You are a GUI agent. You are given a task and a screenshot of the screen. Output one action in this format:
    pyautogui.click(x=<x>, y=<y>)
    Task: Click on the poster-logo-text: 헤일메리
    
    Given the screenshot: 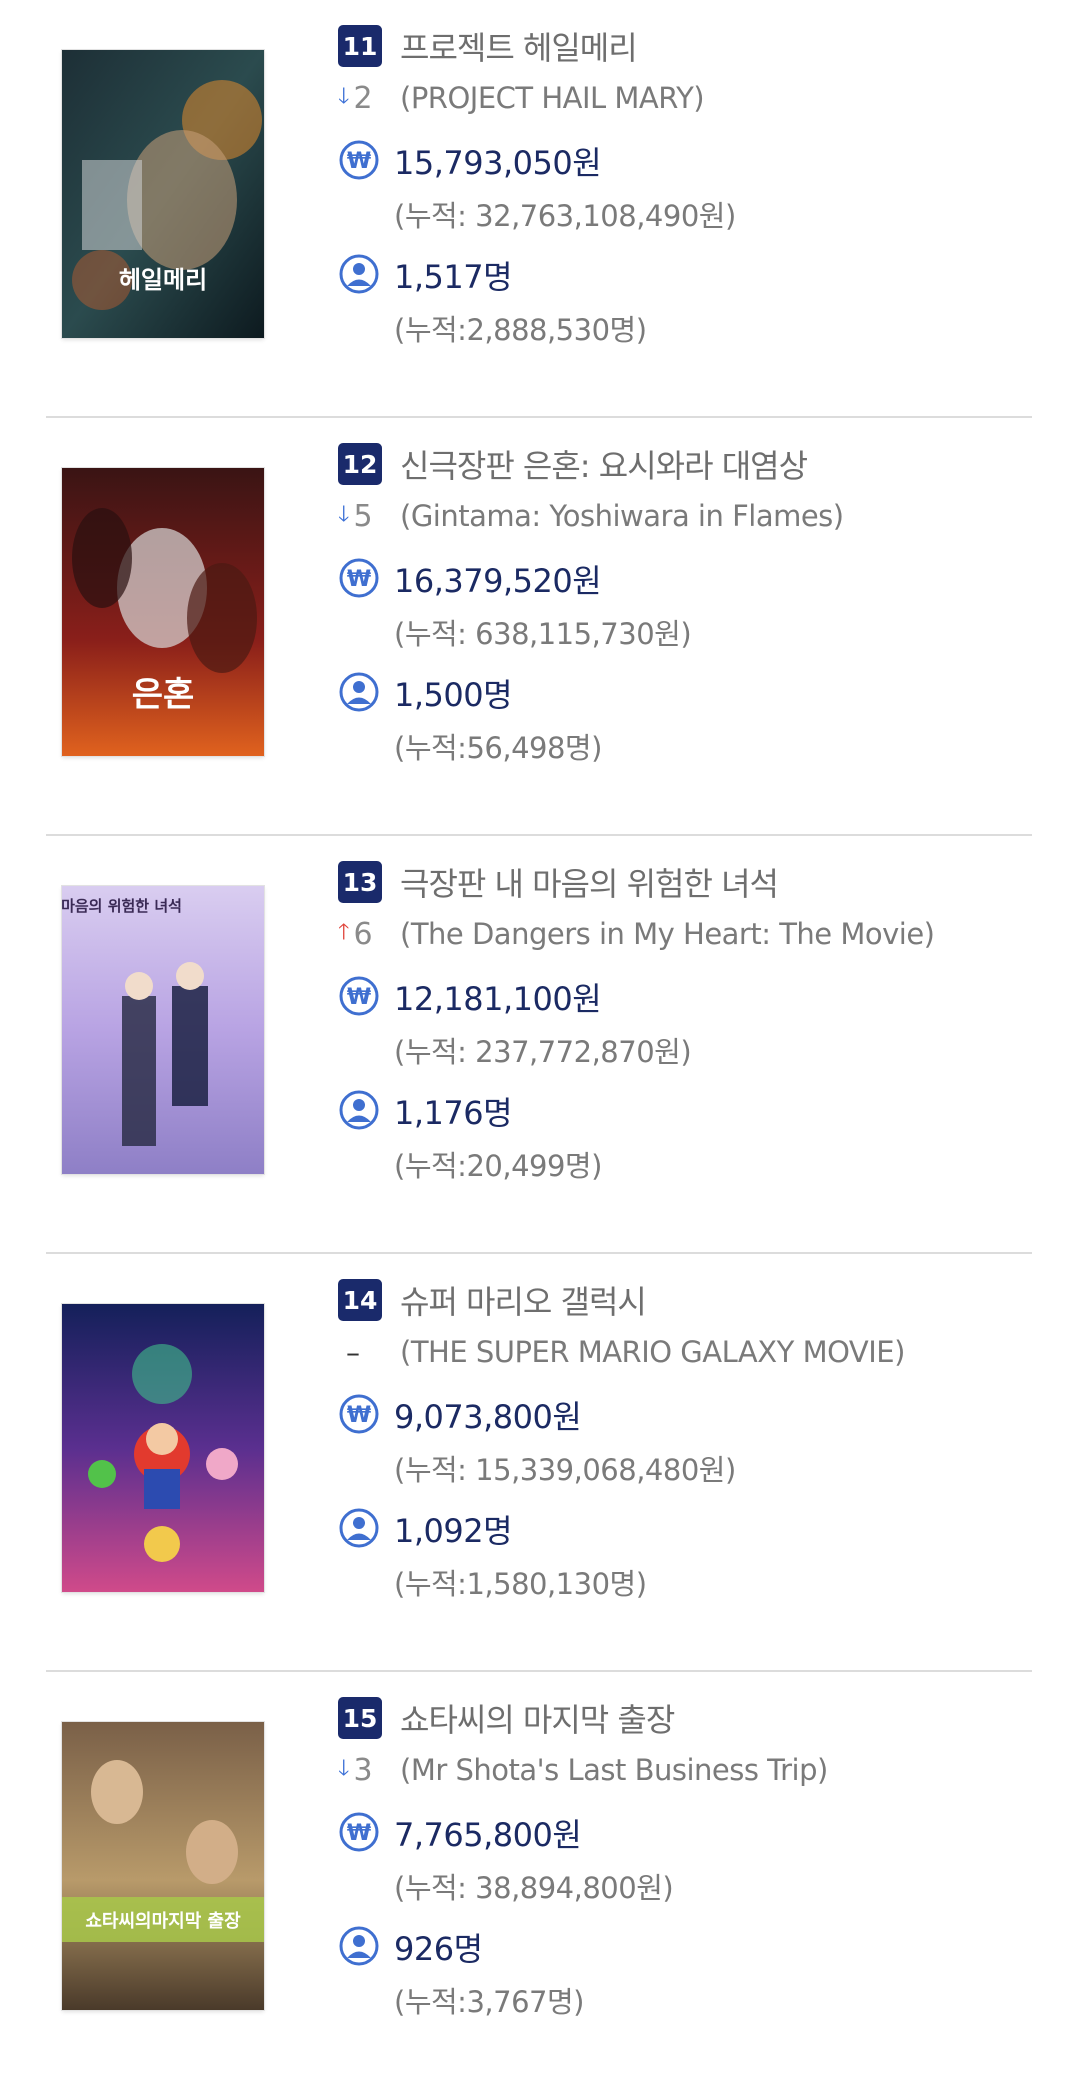 What is the action you would take?
    pyautogui.click(x=163, y=280)
    